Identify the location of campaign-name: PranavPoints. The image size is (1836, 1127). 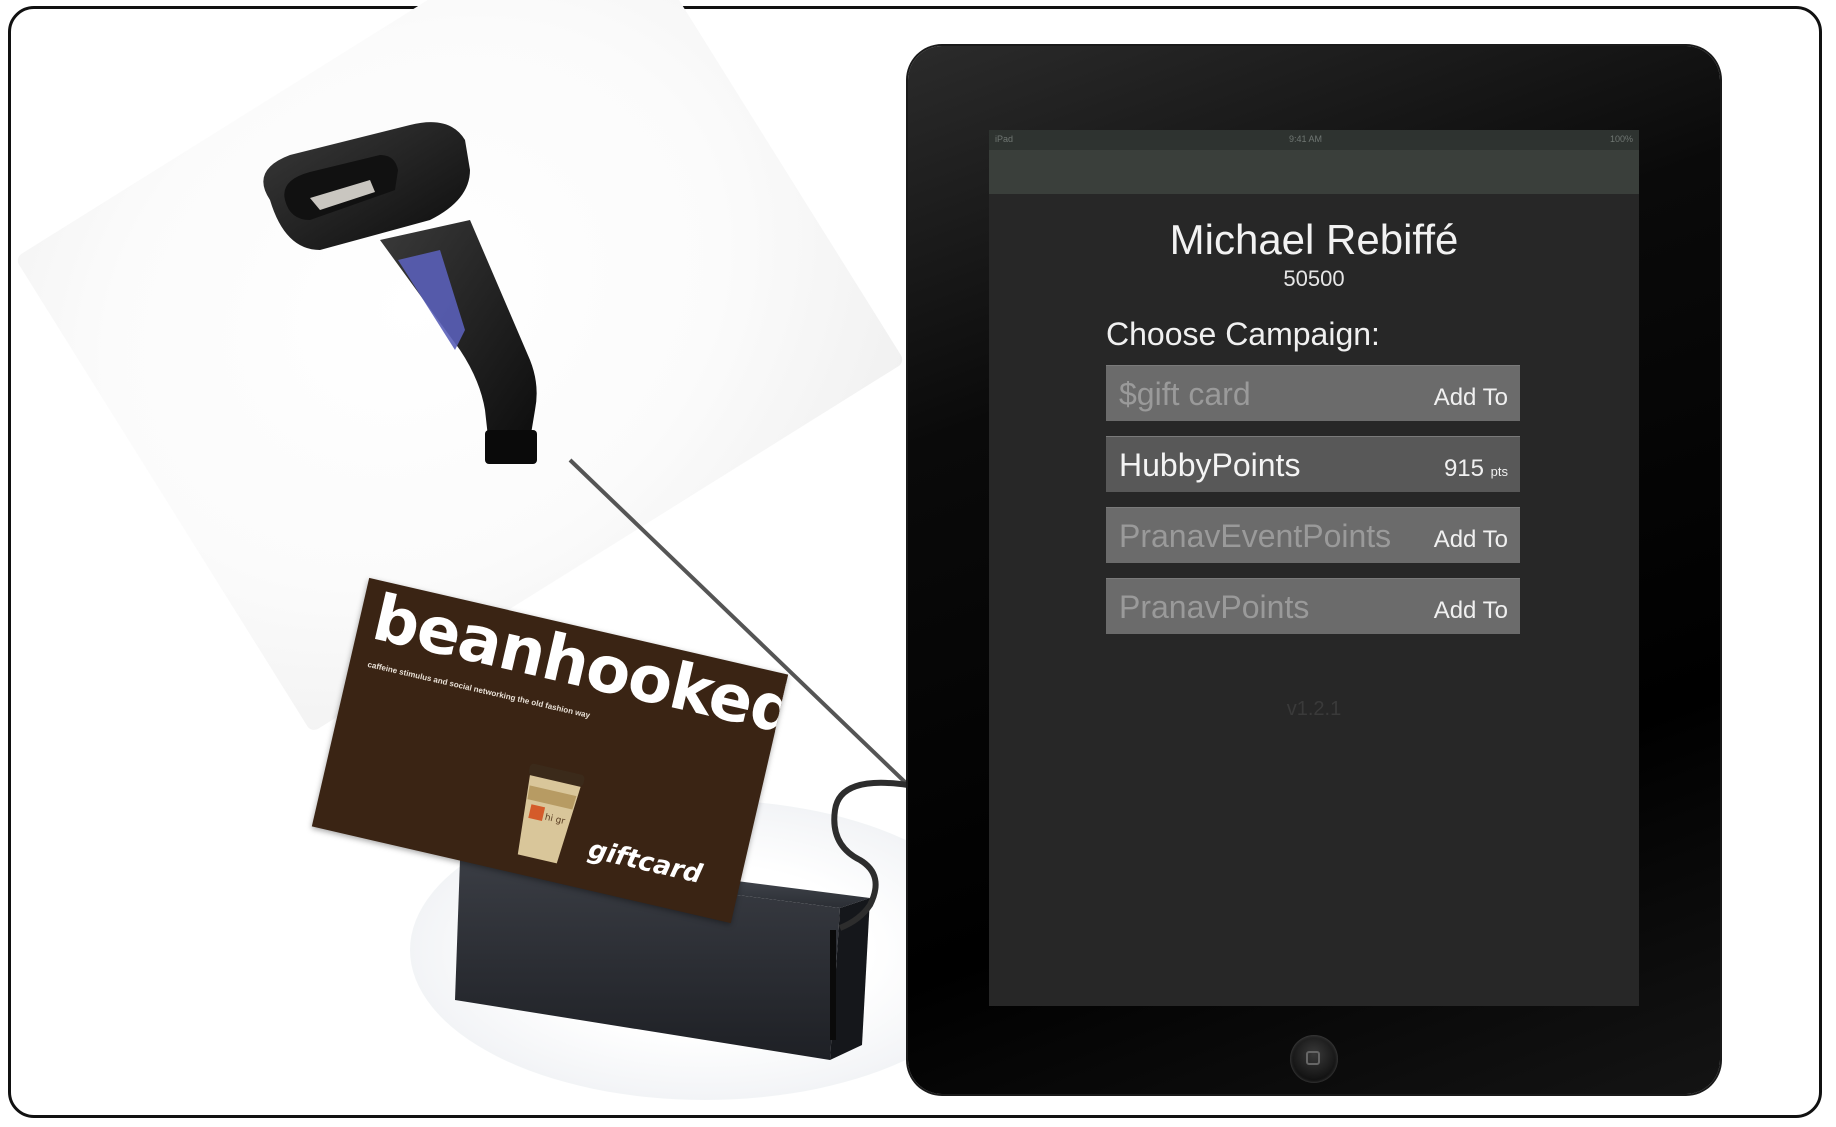
(1214, 607).